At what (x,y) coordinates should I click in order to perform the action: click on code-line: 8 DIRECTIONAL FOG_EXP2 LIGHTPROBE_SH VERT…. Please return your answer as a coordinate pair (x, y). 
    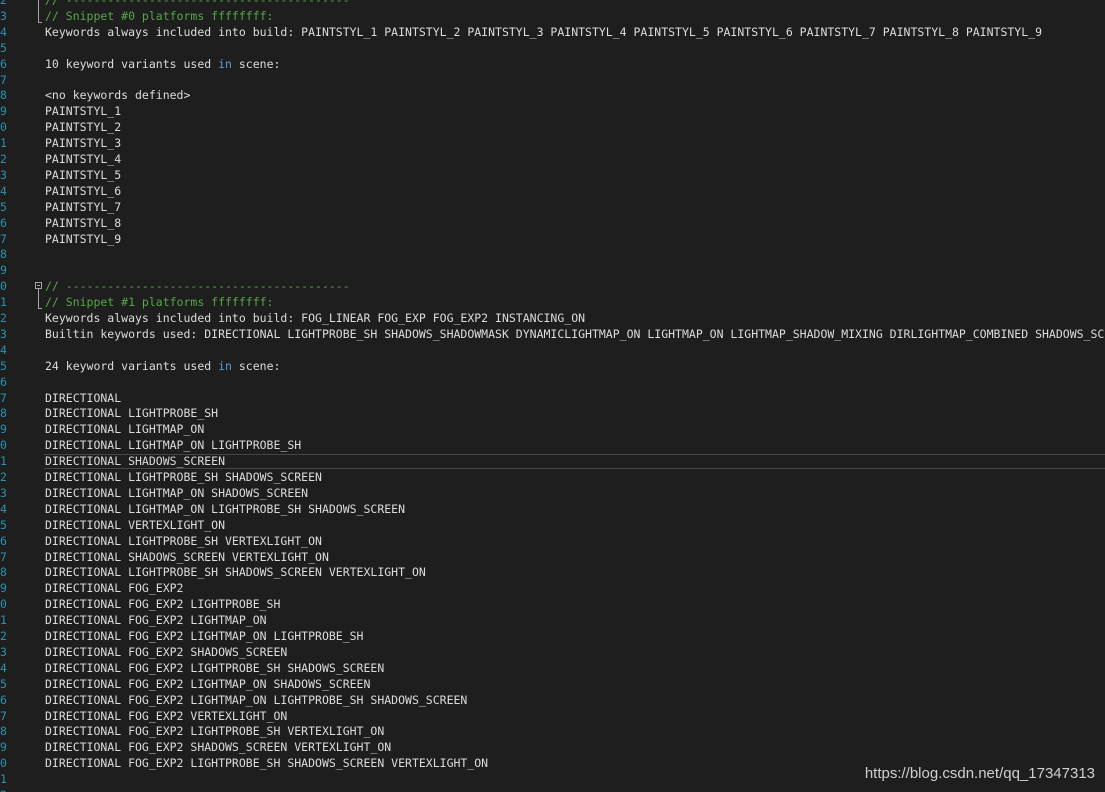
    Looking at the image, I should click on (552, 731).